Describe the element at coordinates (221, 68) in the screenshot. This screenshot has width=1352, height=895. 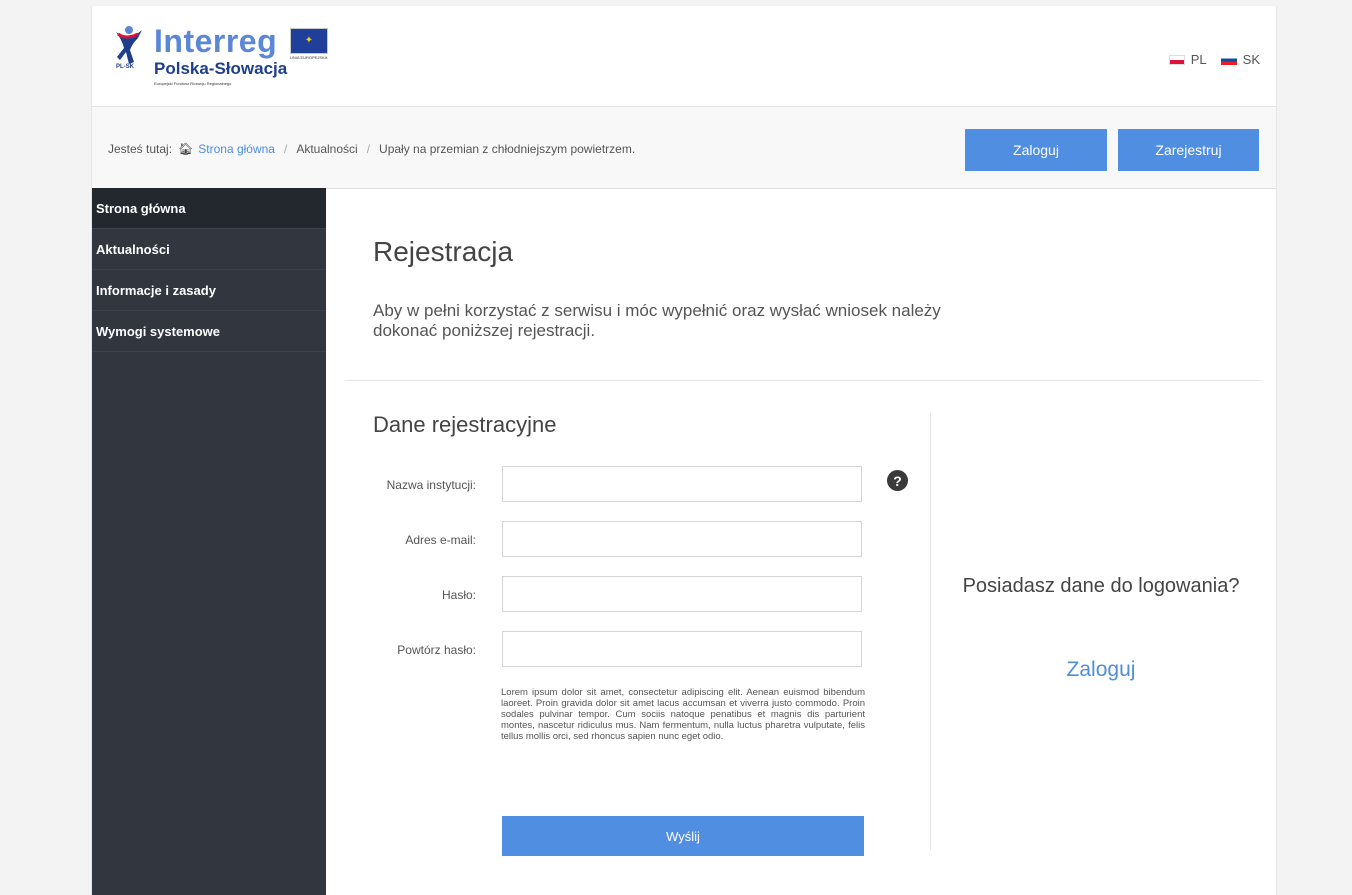
I see `logo-subtitle: Polska-Słowacja` at that location.